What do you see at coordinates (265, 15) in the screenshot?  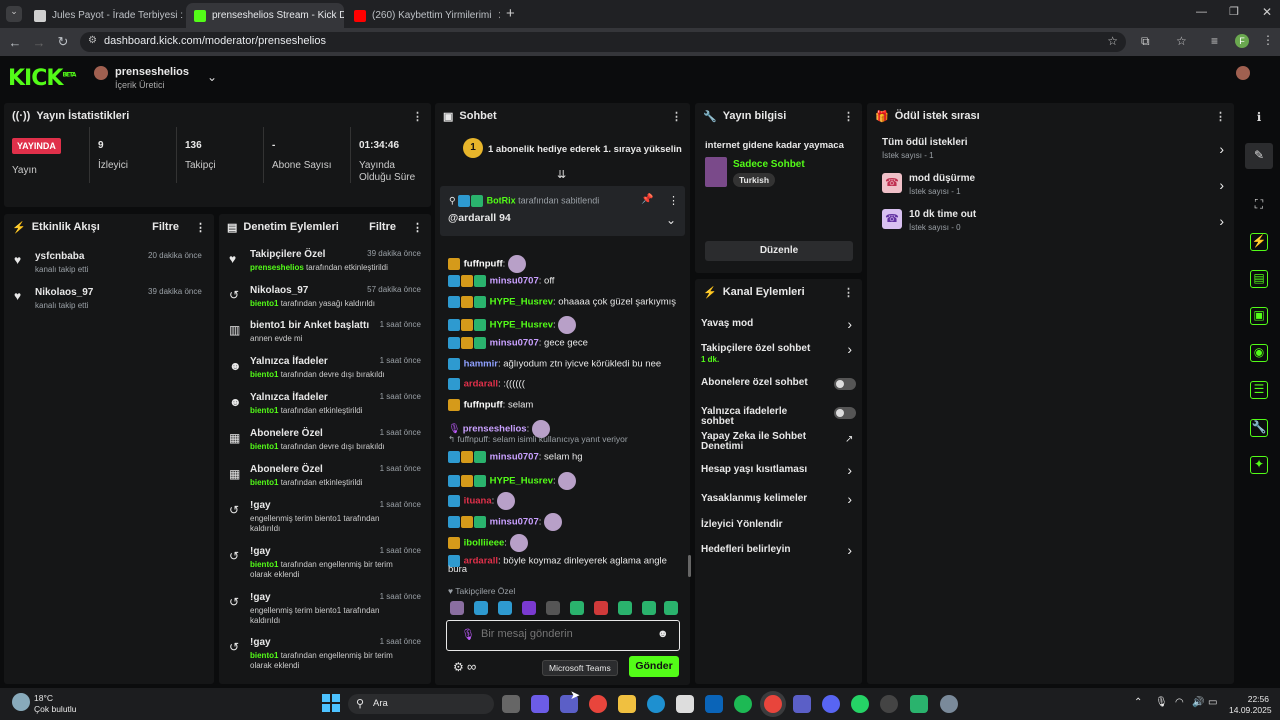 I see `tab-kick-dashboard: prenseshelios Stream - Kick Das✕` at bounding box center [265, 15].